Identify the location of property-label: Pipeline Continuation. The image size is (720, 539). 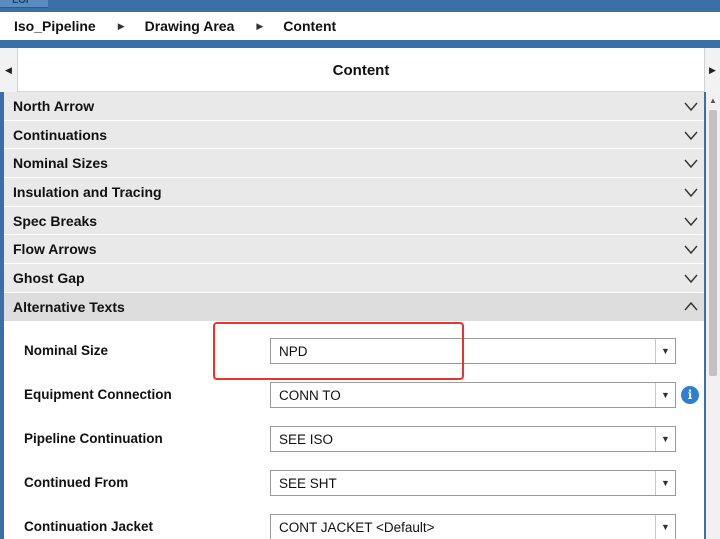
(93, 438).